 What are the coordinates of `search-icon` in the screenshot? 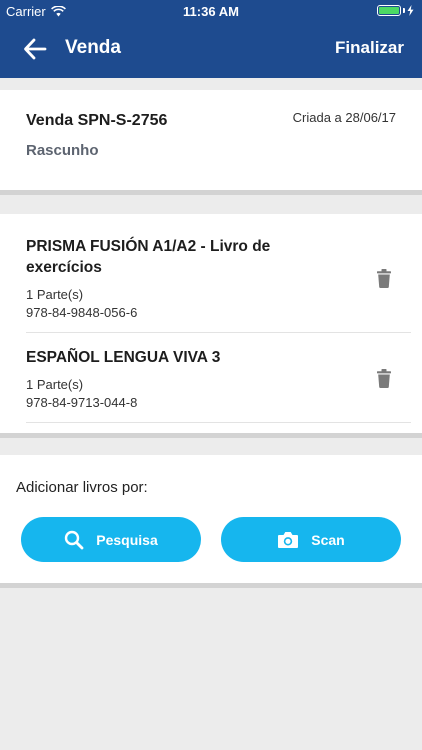 It's located at (74, 539).